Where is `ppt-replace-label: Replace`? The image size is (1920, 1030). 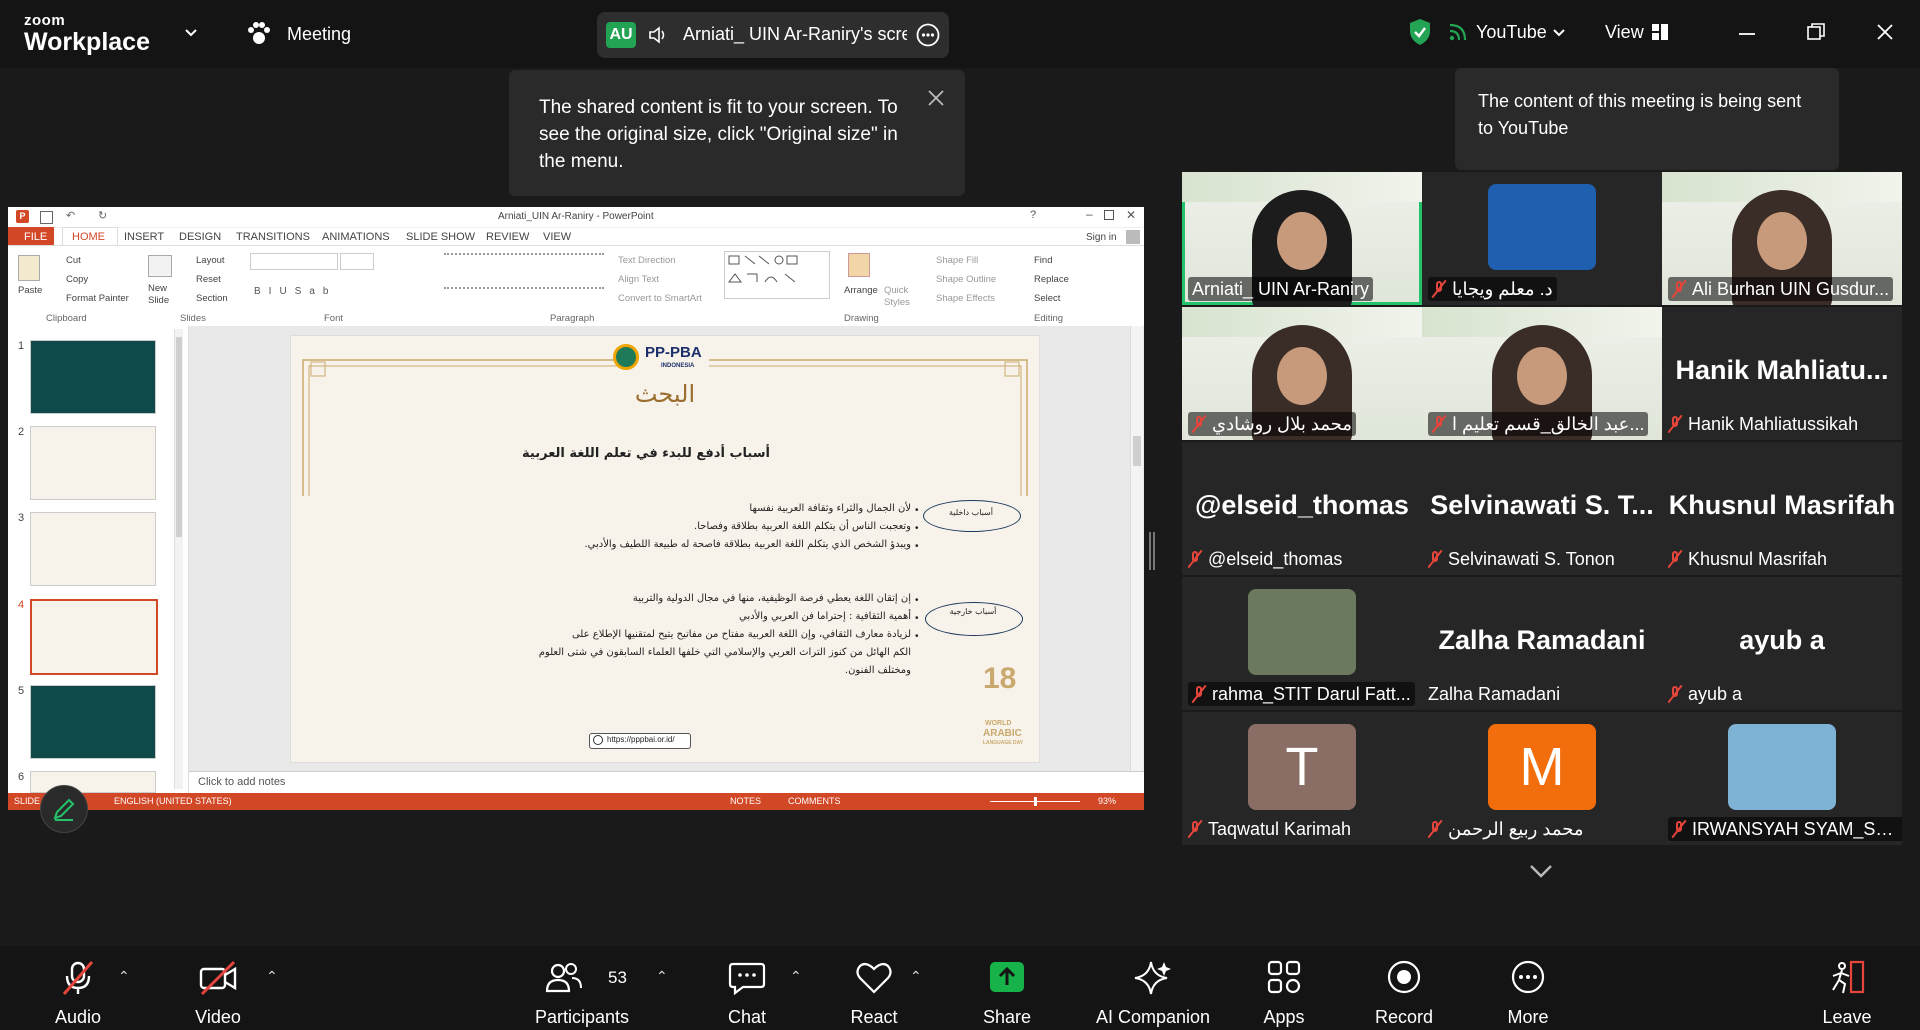 ppt-replace-label: Replace is located at coordinates (1051, 279).